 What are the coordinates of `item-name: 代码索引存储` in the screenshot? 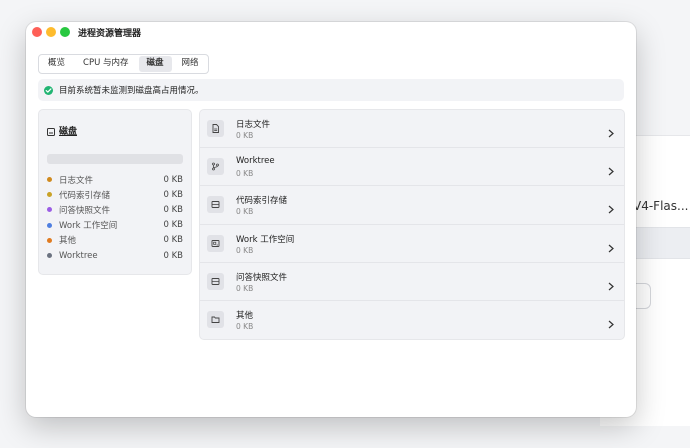 It's located at (262, 201).